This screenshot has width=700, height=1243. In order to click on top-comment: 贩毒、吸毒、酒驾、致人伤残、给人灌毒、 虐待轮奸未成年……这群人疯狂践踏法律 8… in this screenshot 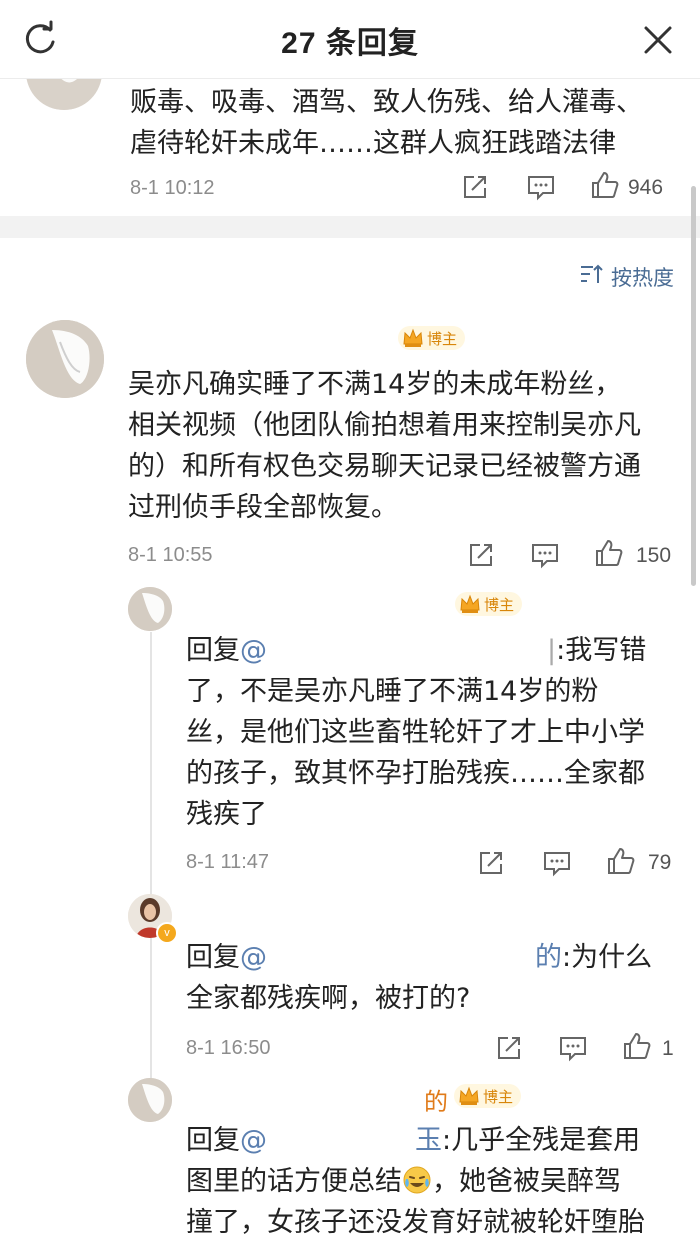, I will do `click(350, 136)`.